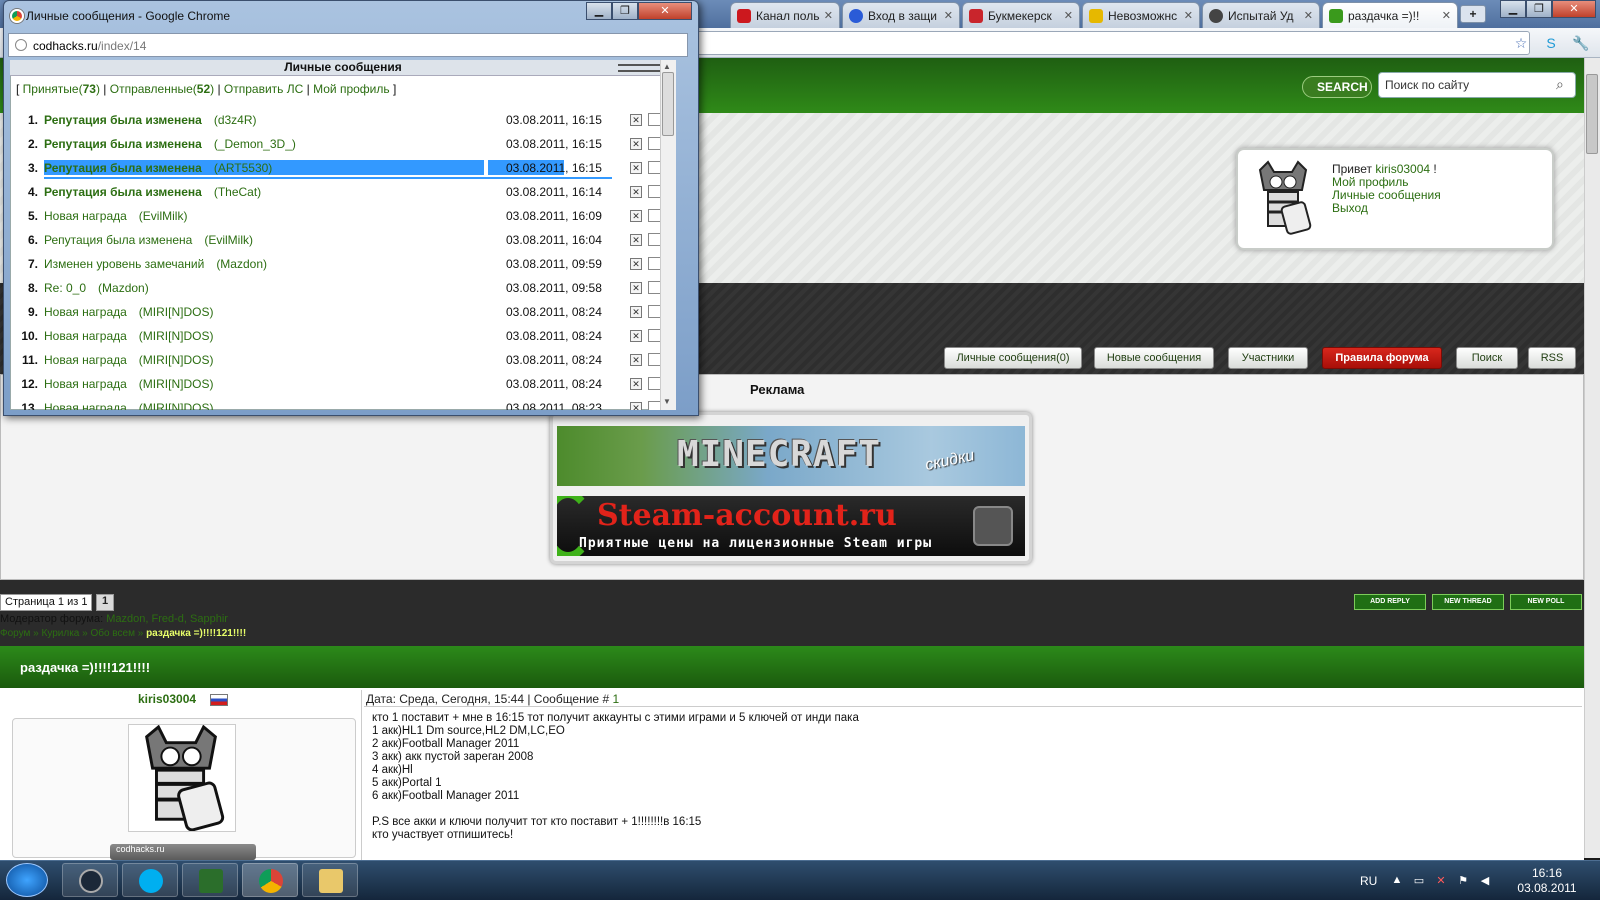 The width and height of the screenshot is (1600, 900). What do you see at coordinates (1551, 43) in the screenshot?
I see `skype-extension-icon: S` at bounding box center [1551, 43].